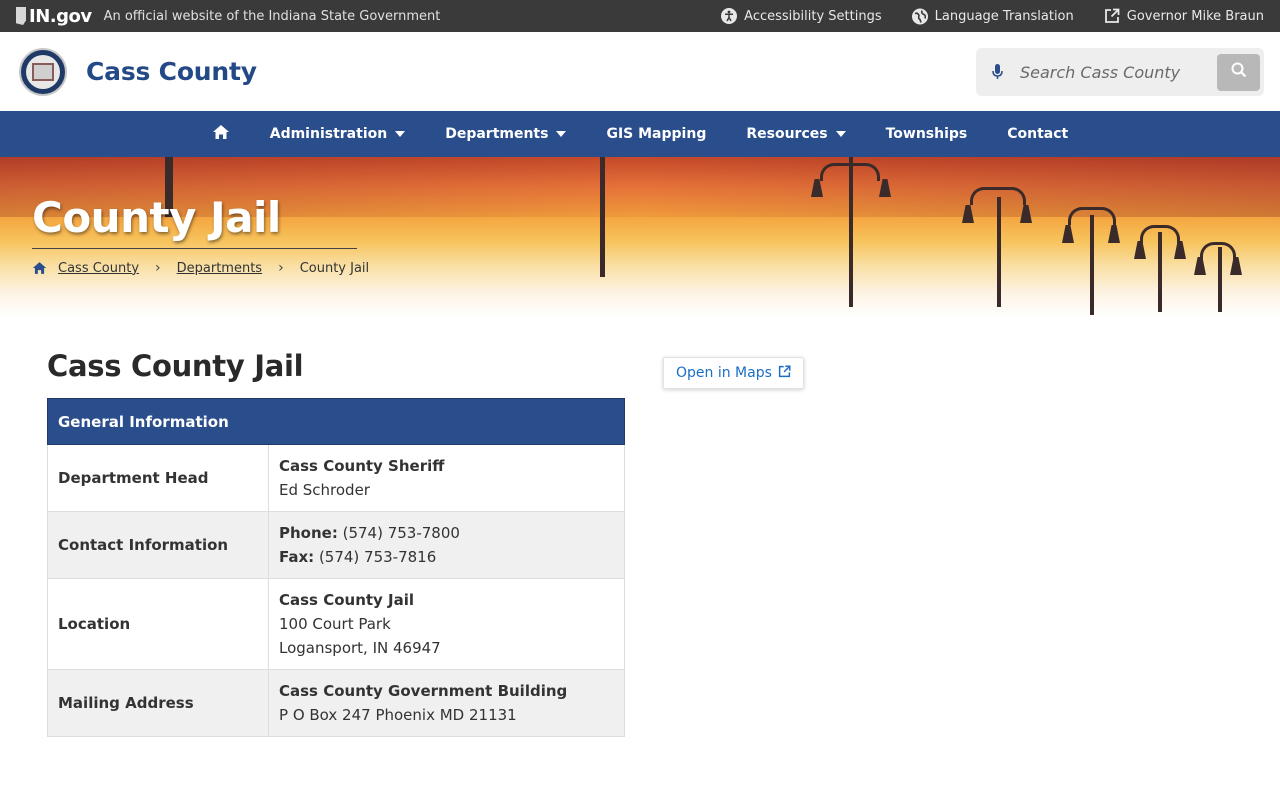  I want to click on breadcrumb-current: County Jail, so click(334, 268).